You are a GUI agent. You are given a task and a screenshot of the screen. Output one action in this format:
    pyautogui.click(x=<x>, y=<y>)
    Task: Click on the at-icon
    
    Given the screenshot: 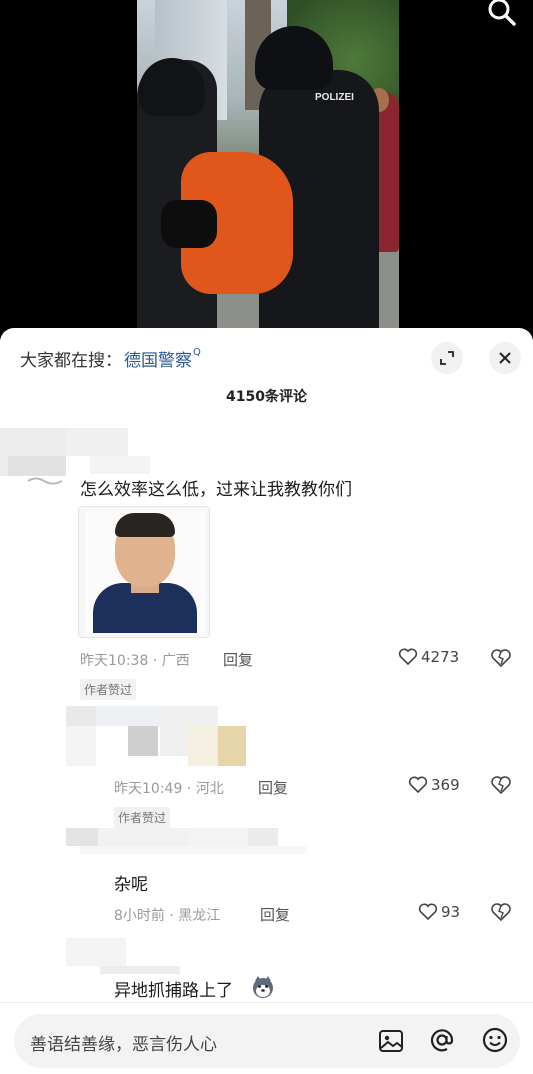 What is the action you would take?
    pyautogui.click(x=442, y=1040)
    